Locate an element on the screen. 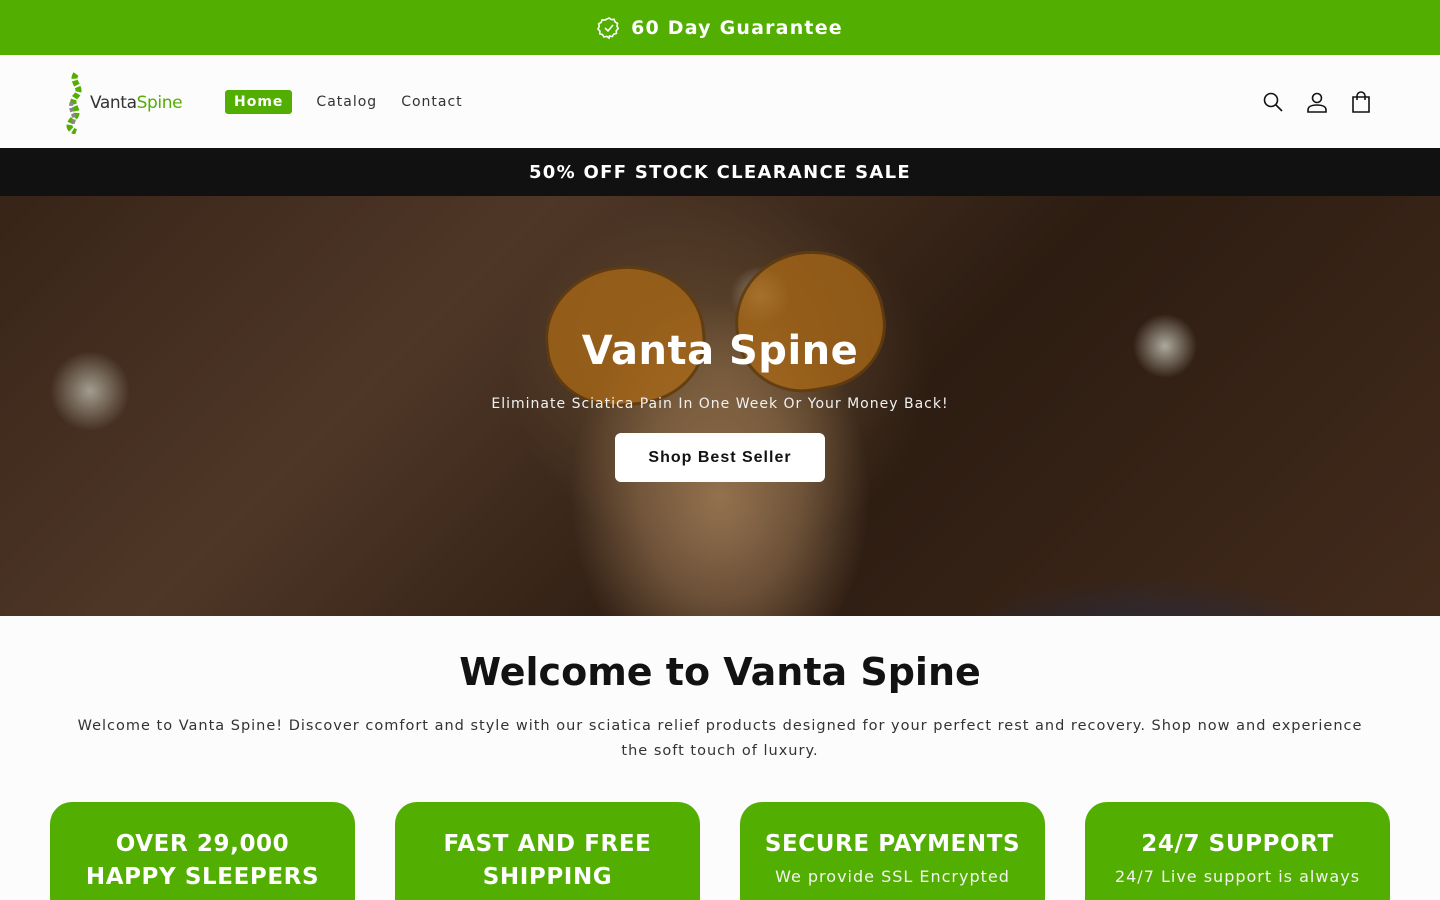 The width and height of the screenshot is (1440, 900). feature-text: 24/7 Live support is always is located at coordinates (1237, 876).